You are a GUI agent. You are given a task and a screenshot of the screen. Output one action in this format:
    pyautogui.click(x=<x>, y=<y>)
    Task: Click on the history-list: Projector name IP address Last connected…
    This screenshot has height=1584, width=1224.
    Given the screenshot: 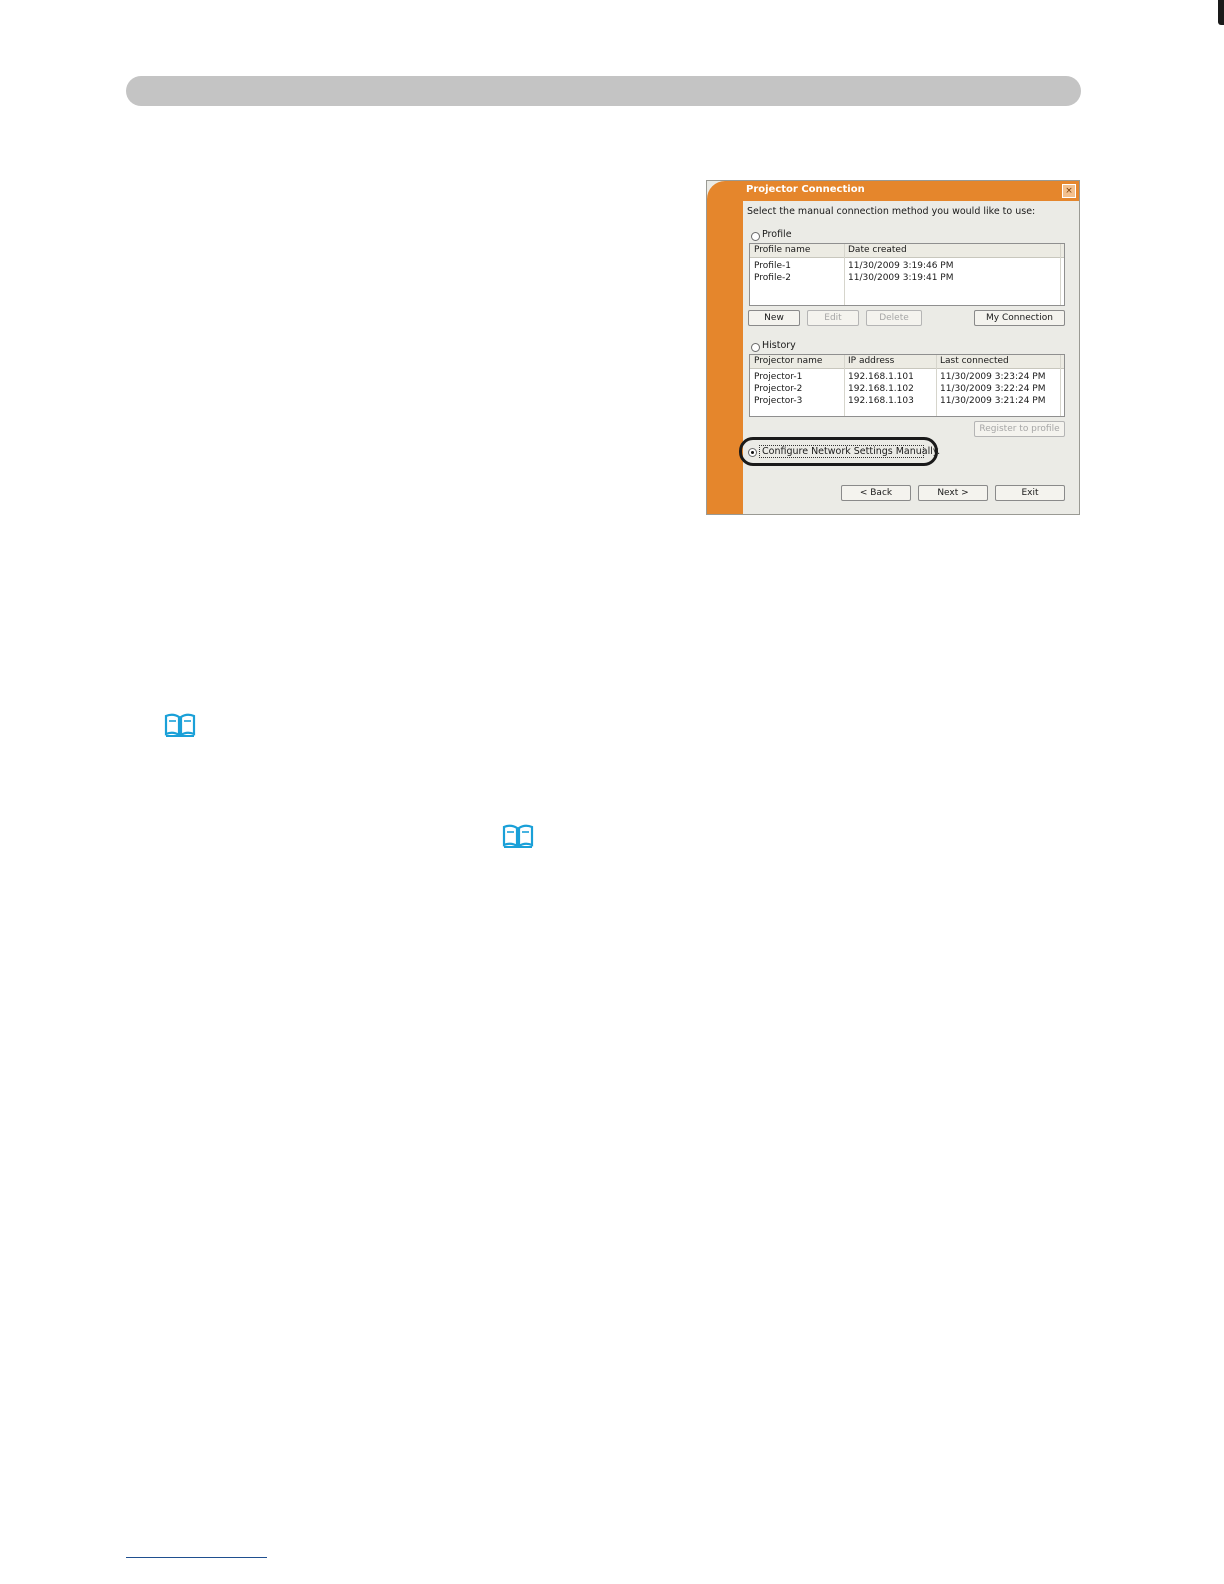 What is the action you would take?
    pyautogui.click(x=907, y=385)
    